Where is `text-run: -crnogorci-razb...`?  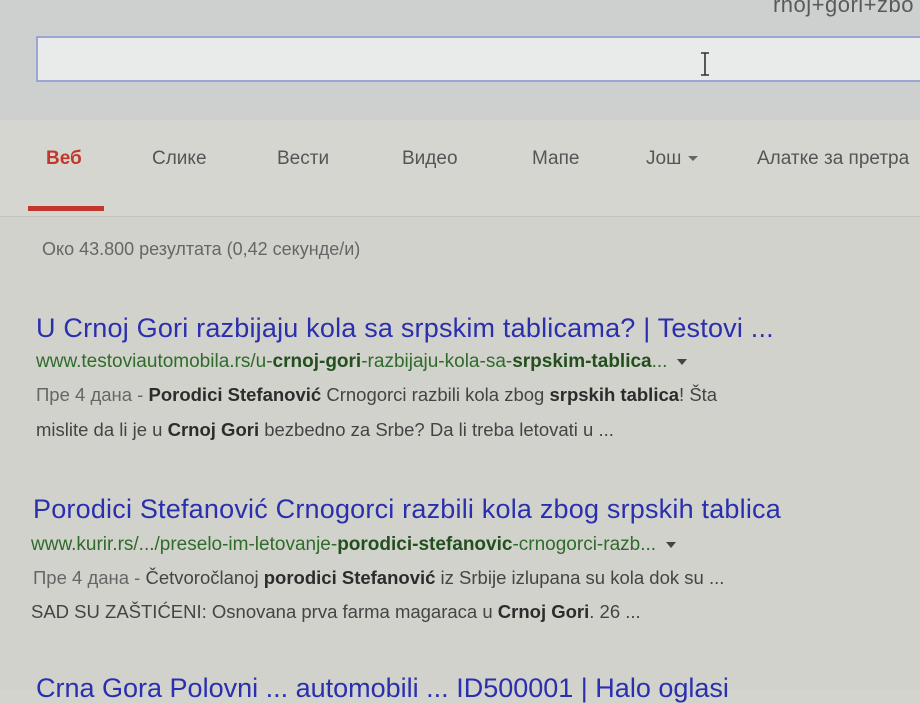 text-run: -crnogorci-razb... is located at coordinates (584, 544).